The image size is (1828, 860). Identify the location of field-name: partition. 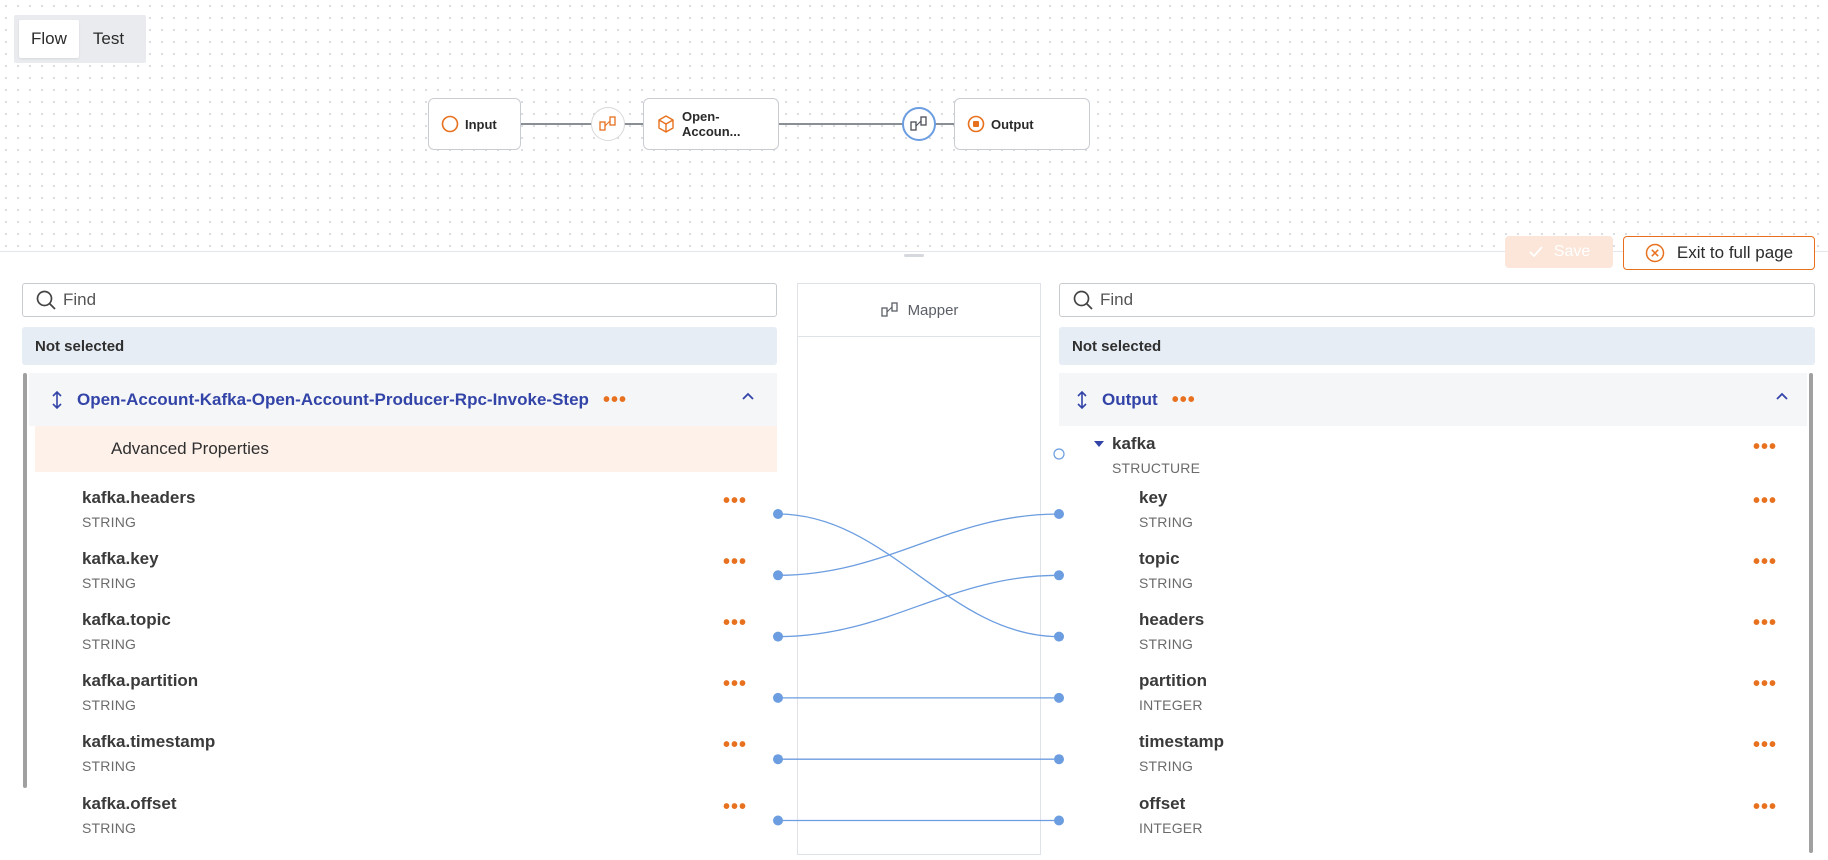
(1173, 680).